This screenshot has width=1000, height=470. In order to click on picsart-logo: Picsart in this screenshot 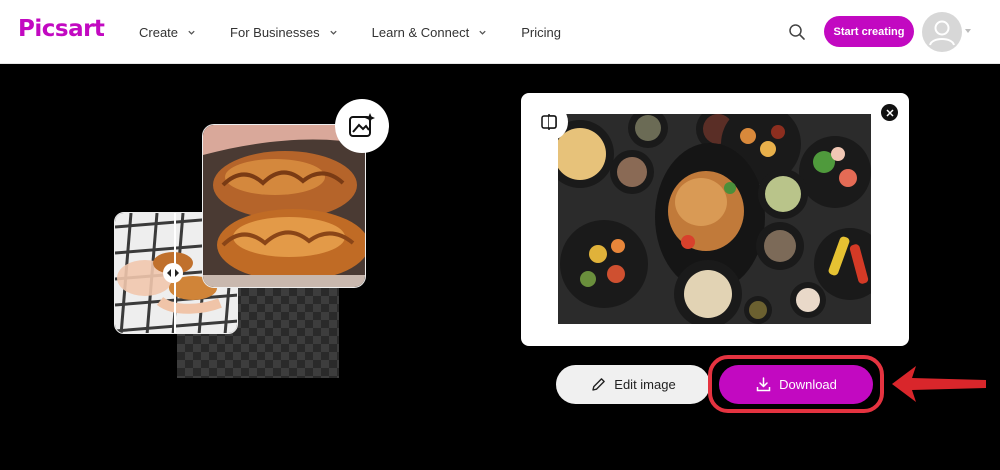, I will do `click(61, 29)`.